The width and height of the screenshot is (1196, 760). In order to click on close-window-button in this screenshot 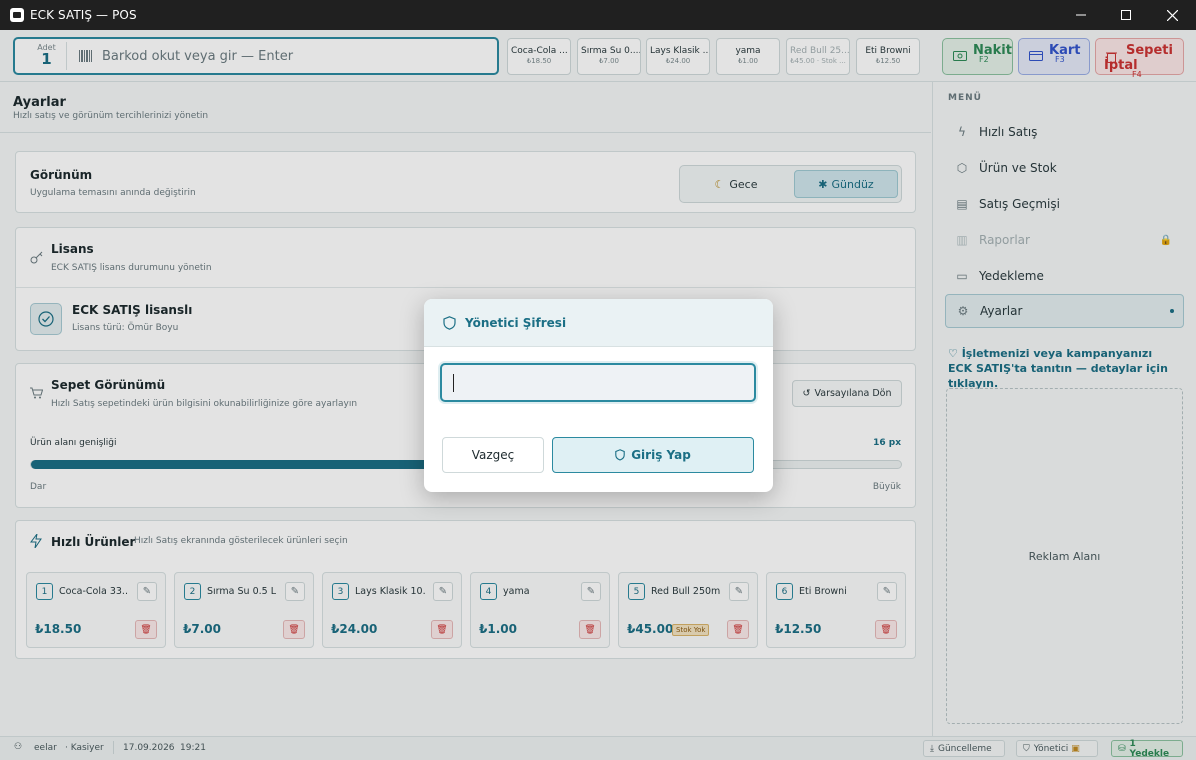, I will do `click(1172, 15)`.